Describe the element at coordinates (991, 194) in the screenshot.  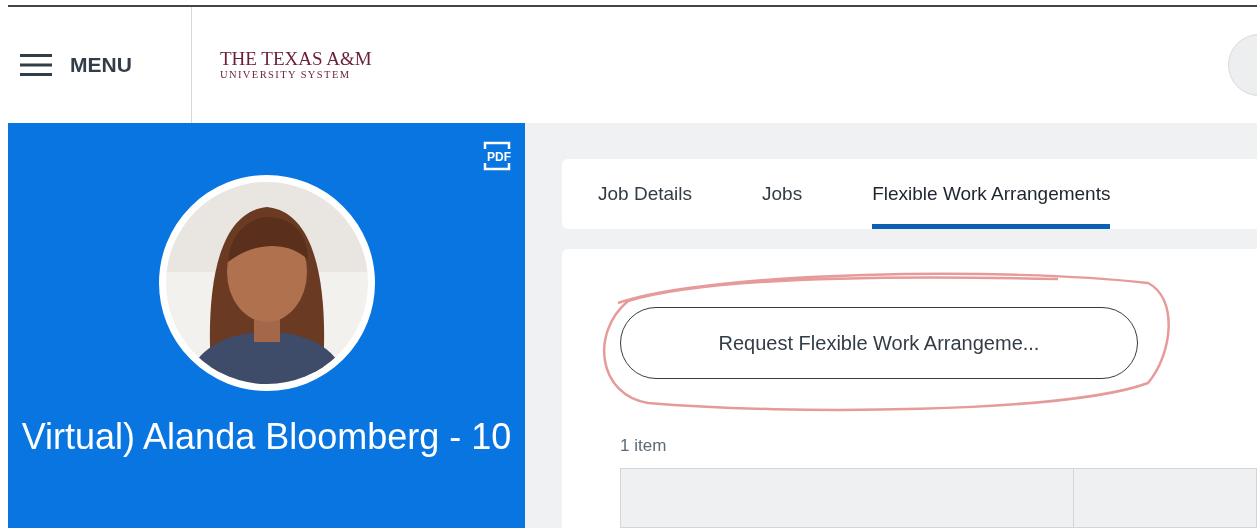
I see `tab: Flexible Work Arrangements` at that location.